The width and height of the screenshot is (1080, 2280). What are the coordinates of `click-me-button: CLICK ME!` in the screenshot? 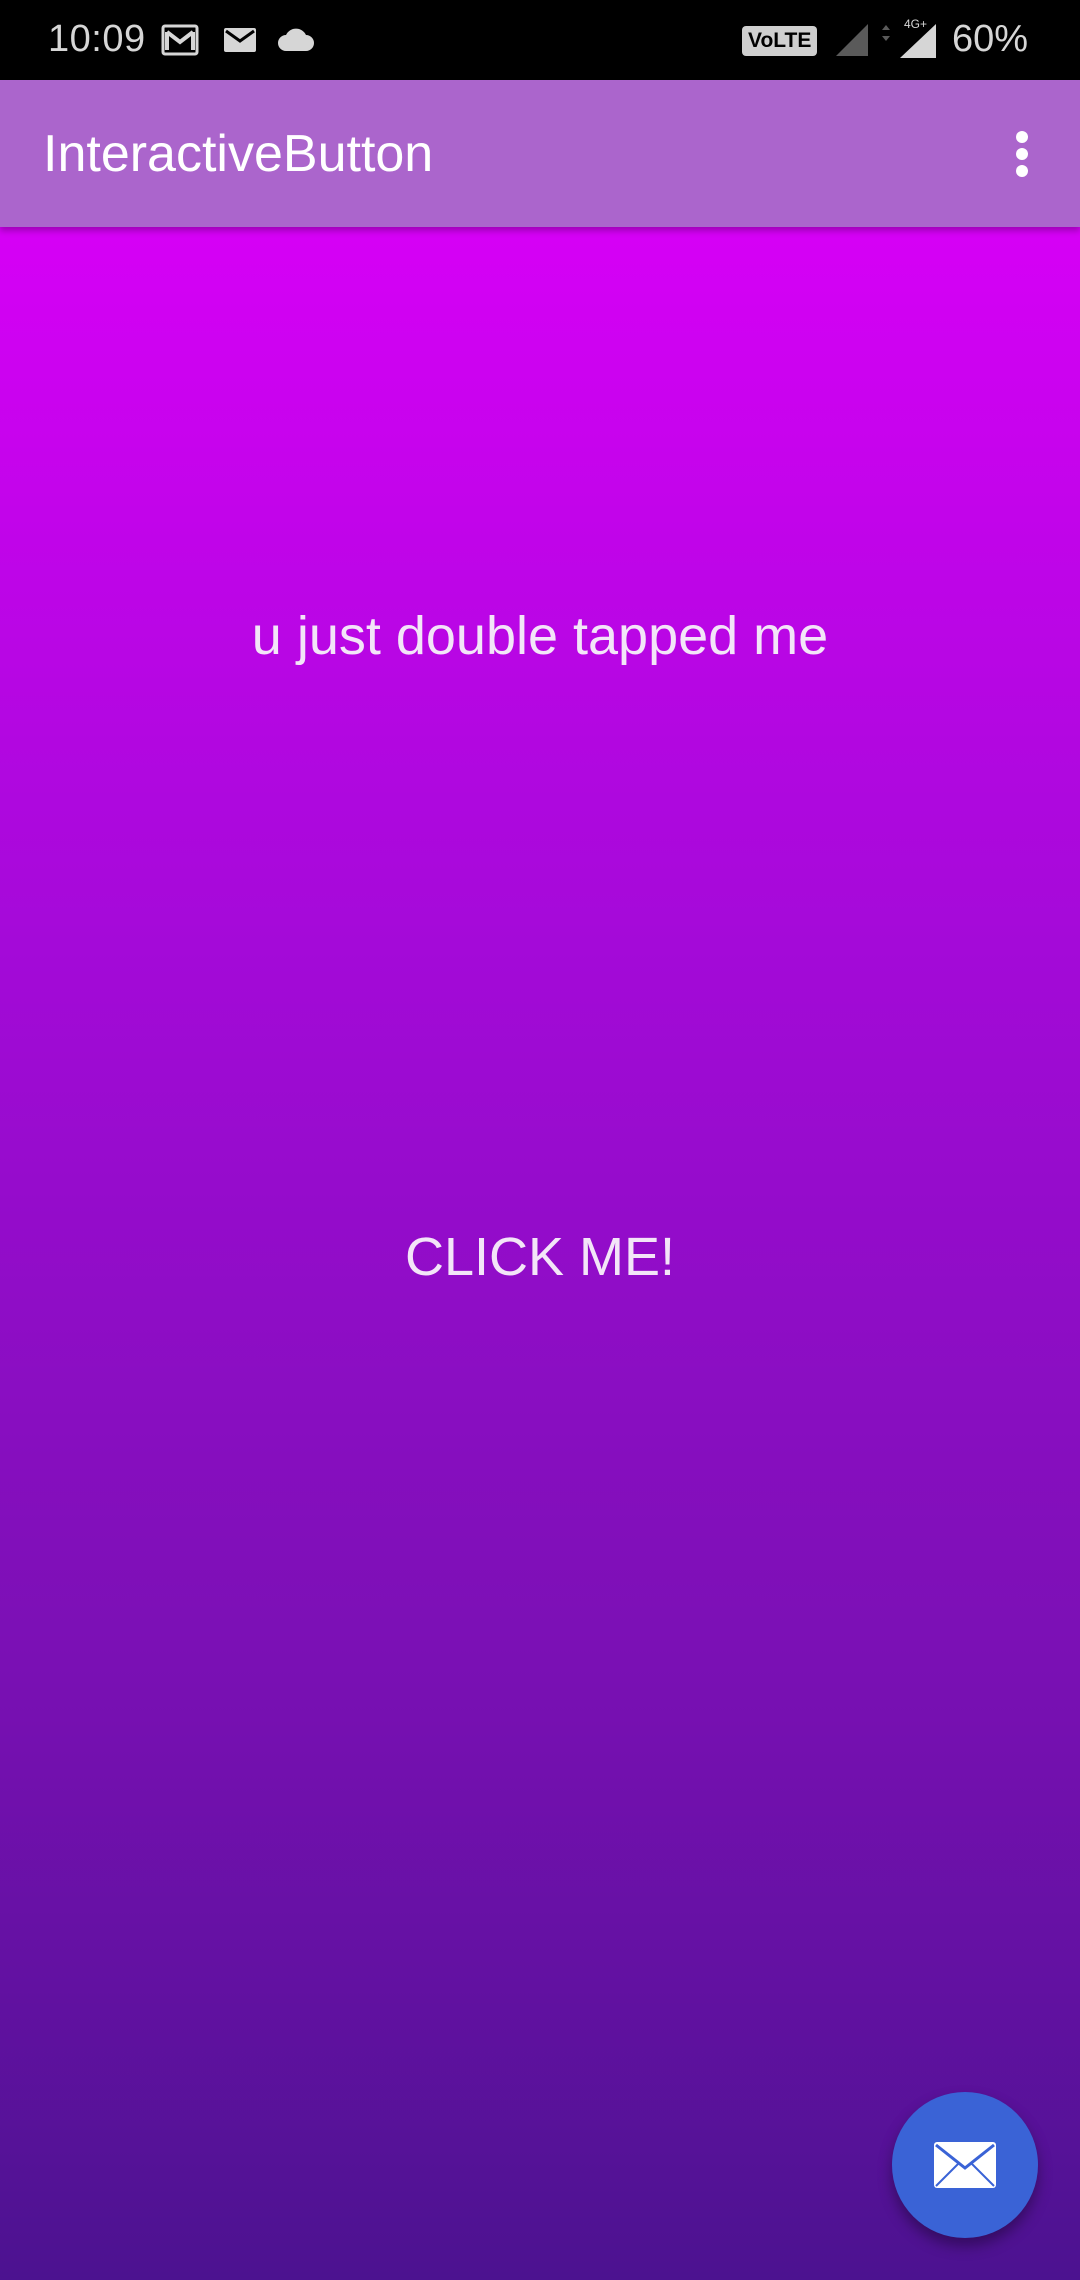 It's located at (540, 1257).